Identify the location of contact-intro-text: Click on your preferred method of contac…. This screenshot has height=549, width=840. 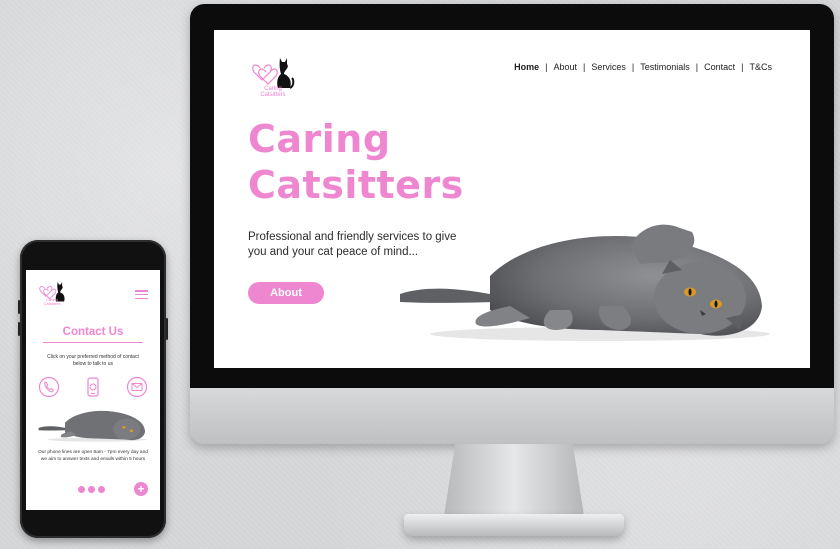
(93, 360).